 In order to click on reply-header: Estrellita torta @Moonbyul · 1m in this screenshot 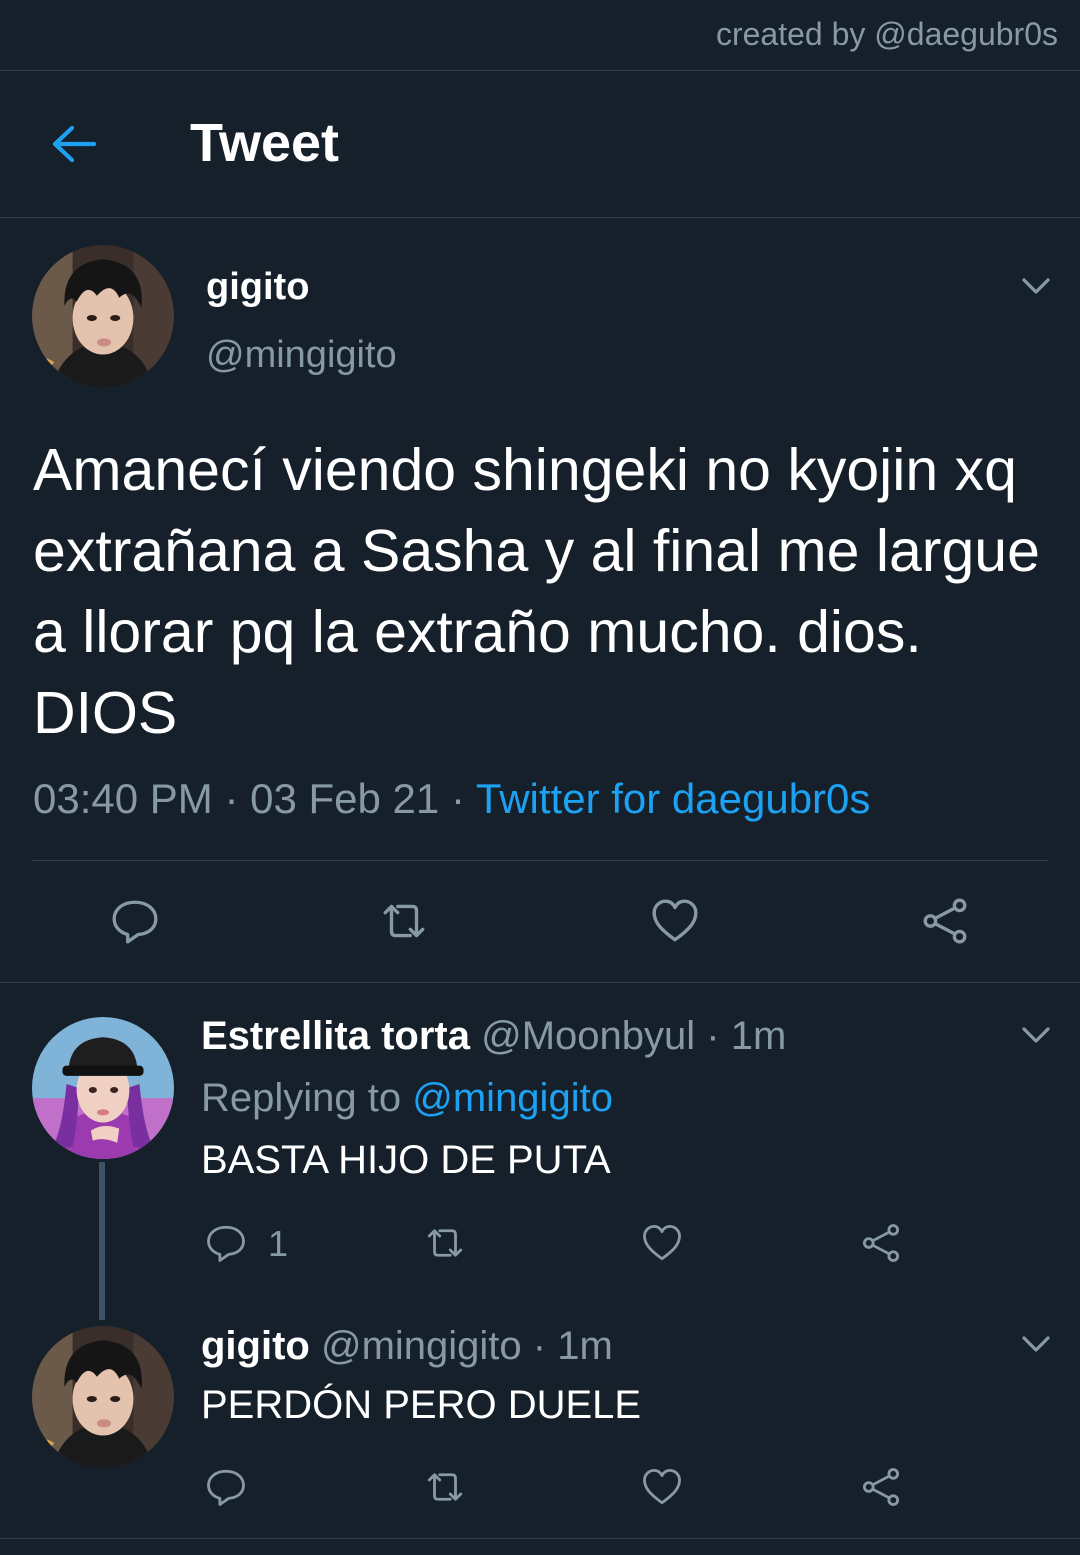, I will do `click(493, 1036)`.